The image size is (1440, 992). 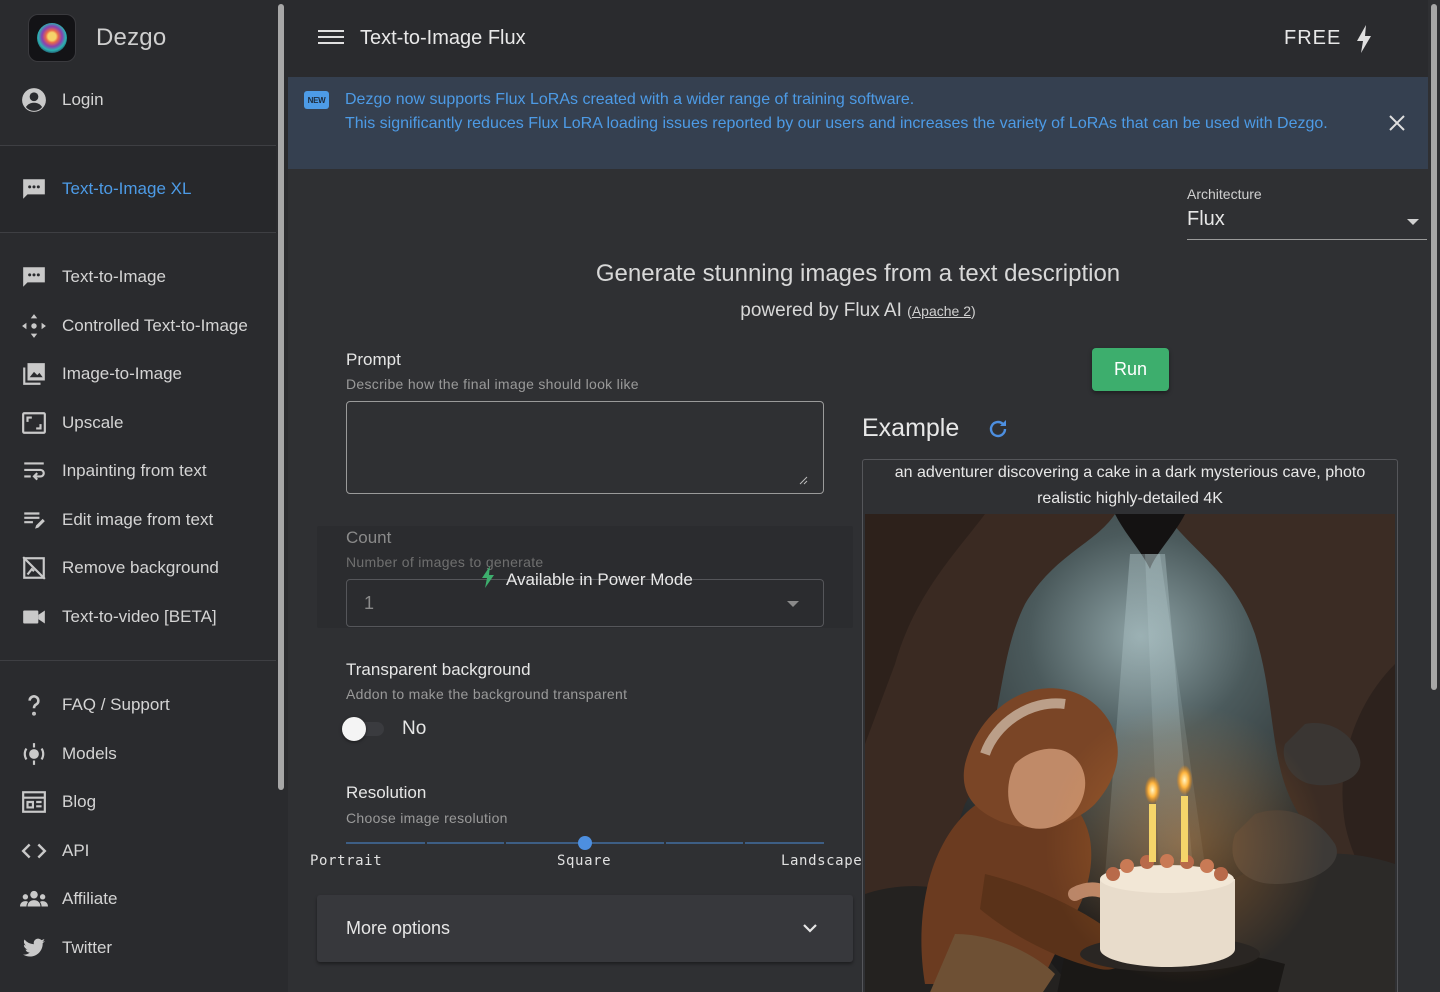 I want to click on sidebar-item-remove-background: Remove background, so click(x=138, y=568).